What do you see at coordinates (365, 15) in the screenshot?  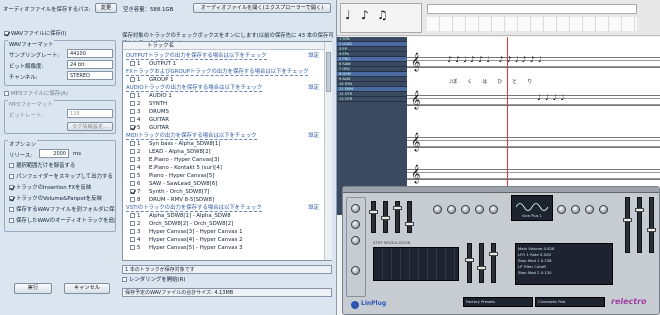 I see `eighth-note-icon: ♪` at bounding box center [365, 15].